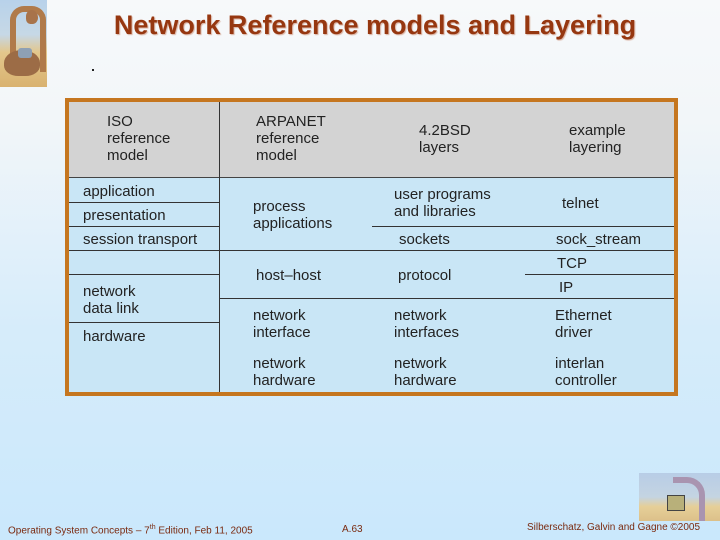  I want to click on bsd-network-hardware: network hardware, so click(425, 372).